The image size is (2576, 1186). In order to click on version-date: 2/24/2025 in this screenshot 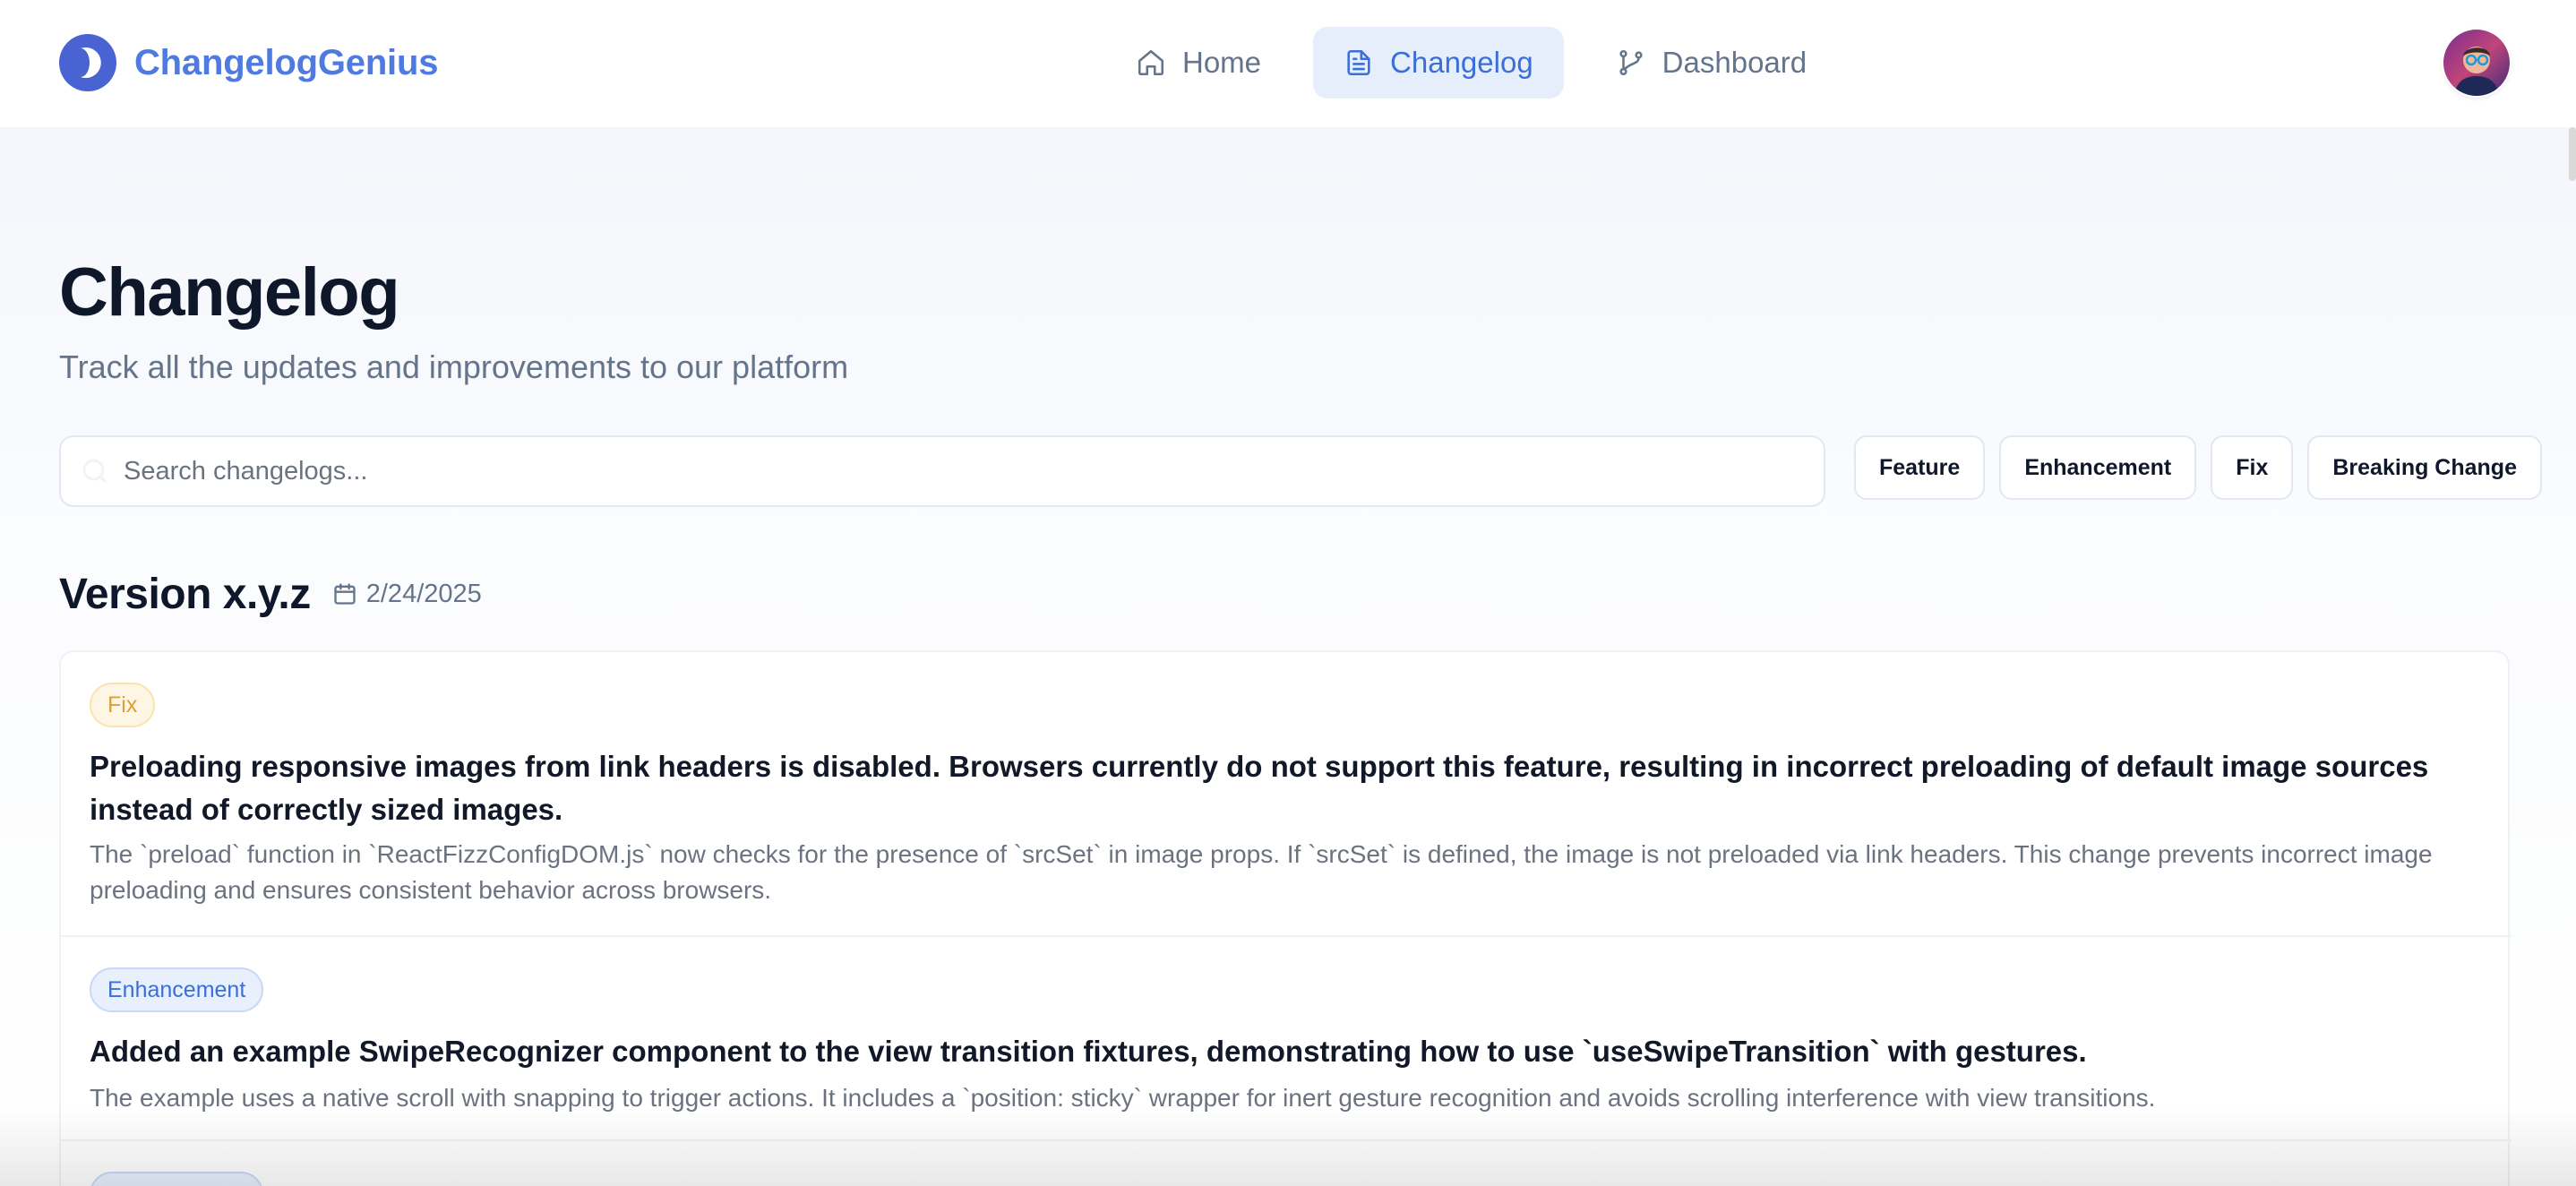, I will do `click(407, 594)`.